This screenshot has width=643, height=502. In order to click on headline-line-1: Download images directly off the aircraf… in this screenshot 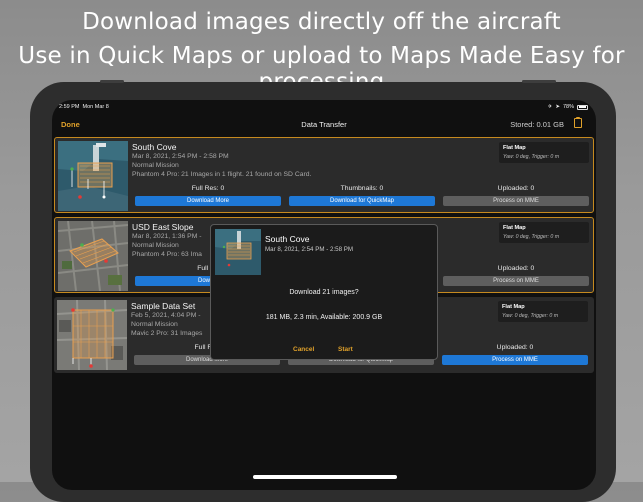, I will do `click(321, 22)`.